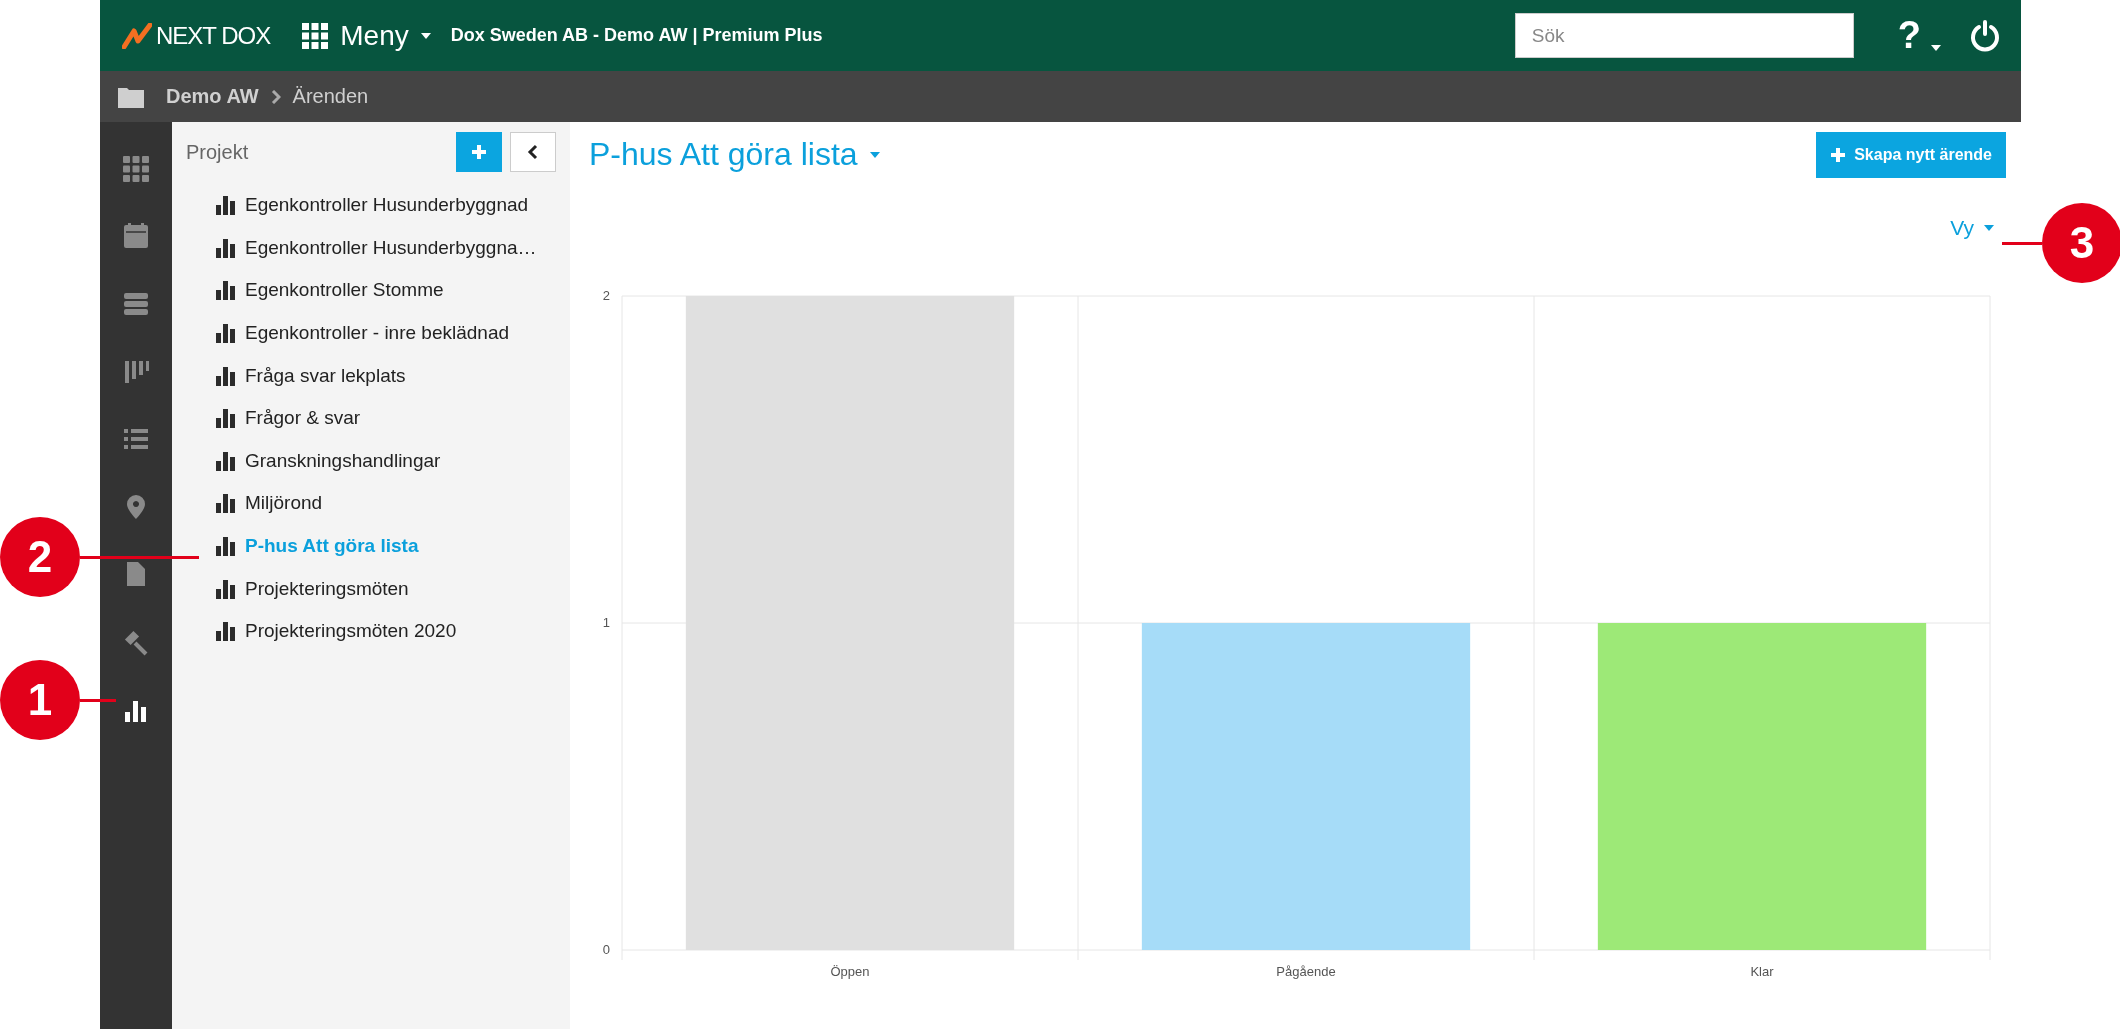  I want to click on category-label: Klar, so click(1762, 971).